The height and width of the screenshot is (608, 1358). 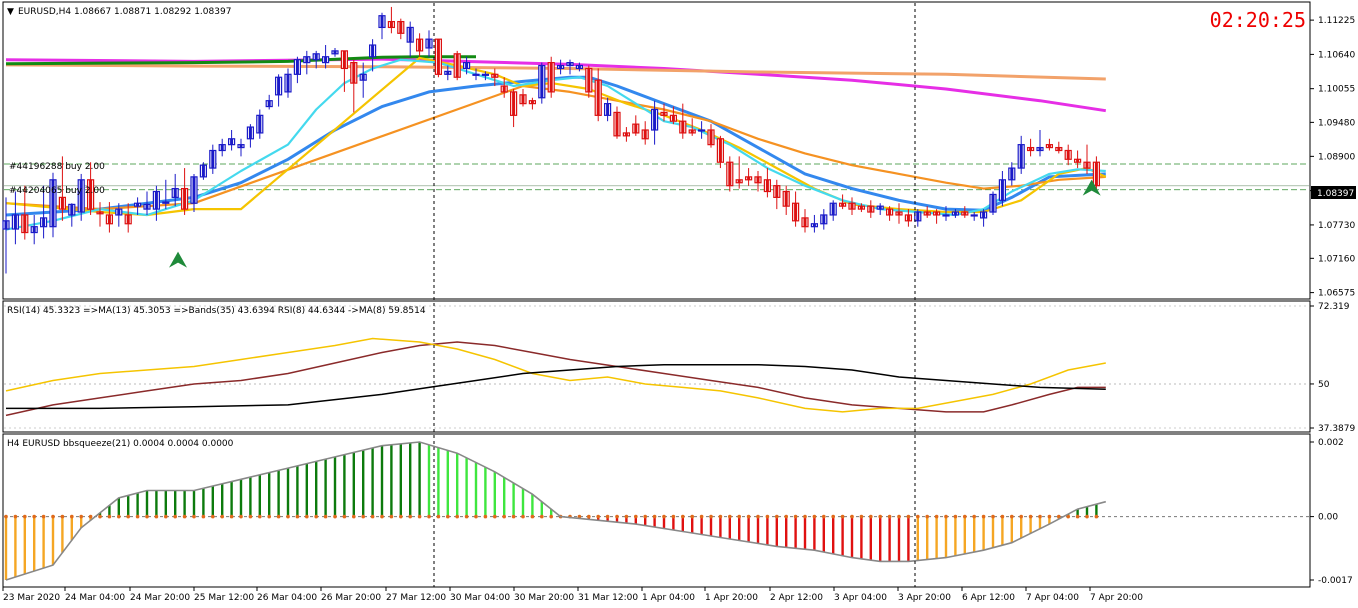 What do you see at coordinates (1336, 55) in the screenshot?
I see `price-tick-label: 1.10640` at bounding box center [1336, 55].